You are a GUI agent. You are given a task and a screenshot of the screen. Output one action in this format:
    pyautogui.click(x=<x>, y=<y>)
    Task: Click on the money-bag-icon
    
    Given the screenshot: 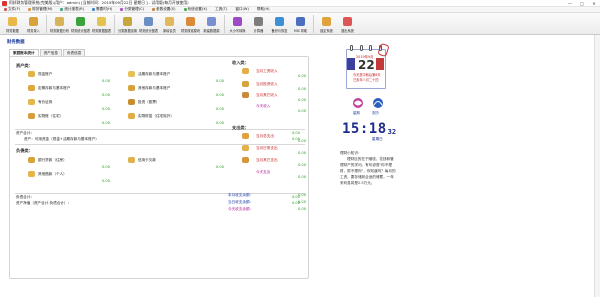 What is the action you would take?
    pyautogui.click(x=127, y=21)
    